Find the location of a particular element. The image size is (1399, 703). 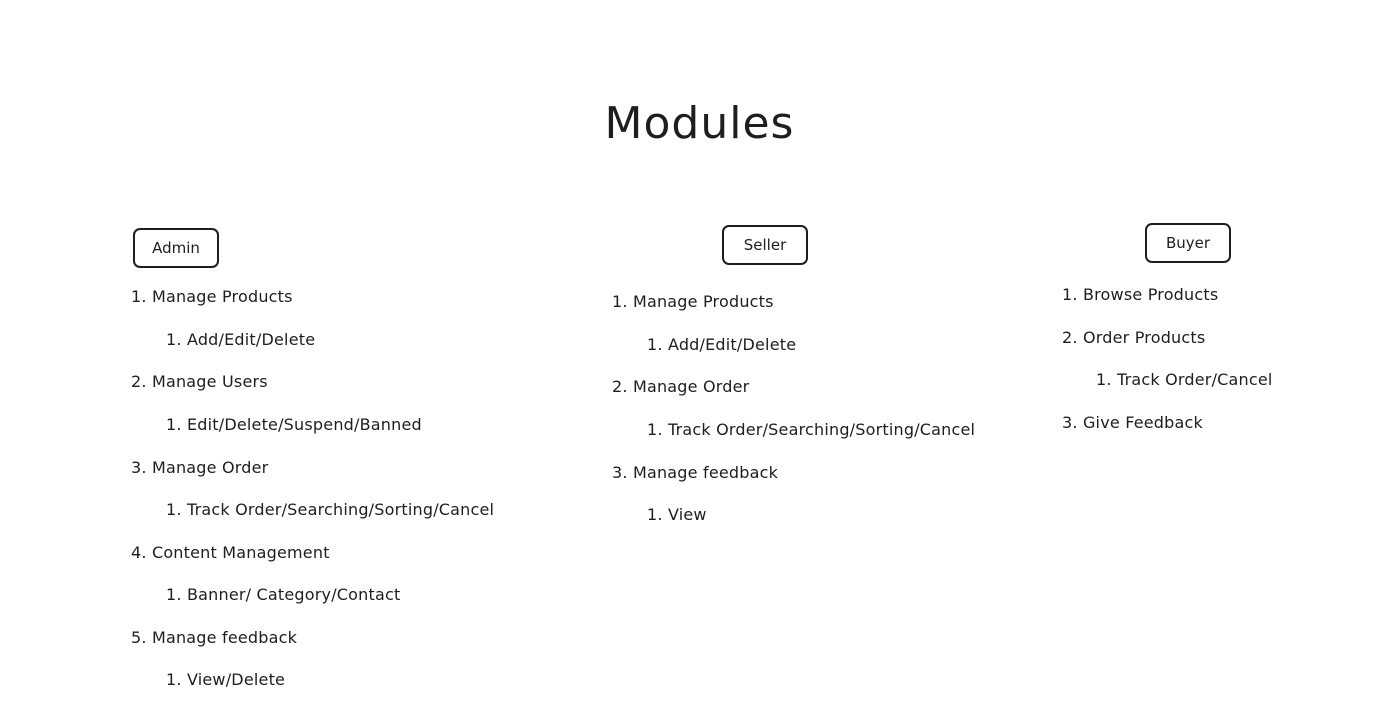

buyer-item-browse-products: 1. Browse Products is located at coordinates (1140, 294).